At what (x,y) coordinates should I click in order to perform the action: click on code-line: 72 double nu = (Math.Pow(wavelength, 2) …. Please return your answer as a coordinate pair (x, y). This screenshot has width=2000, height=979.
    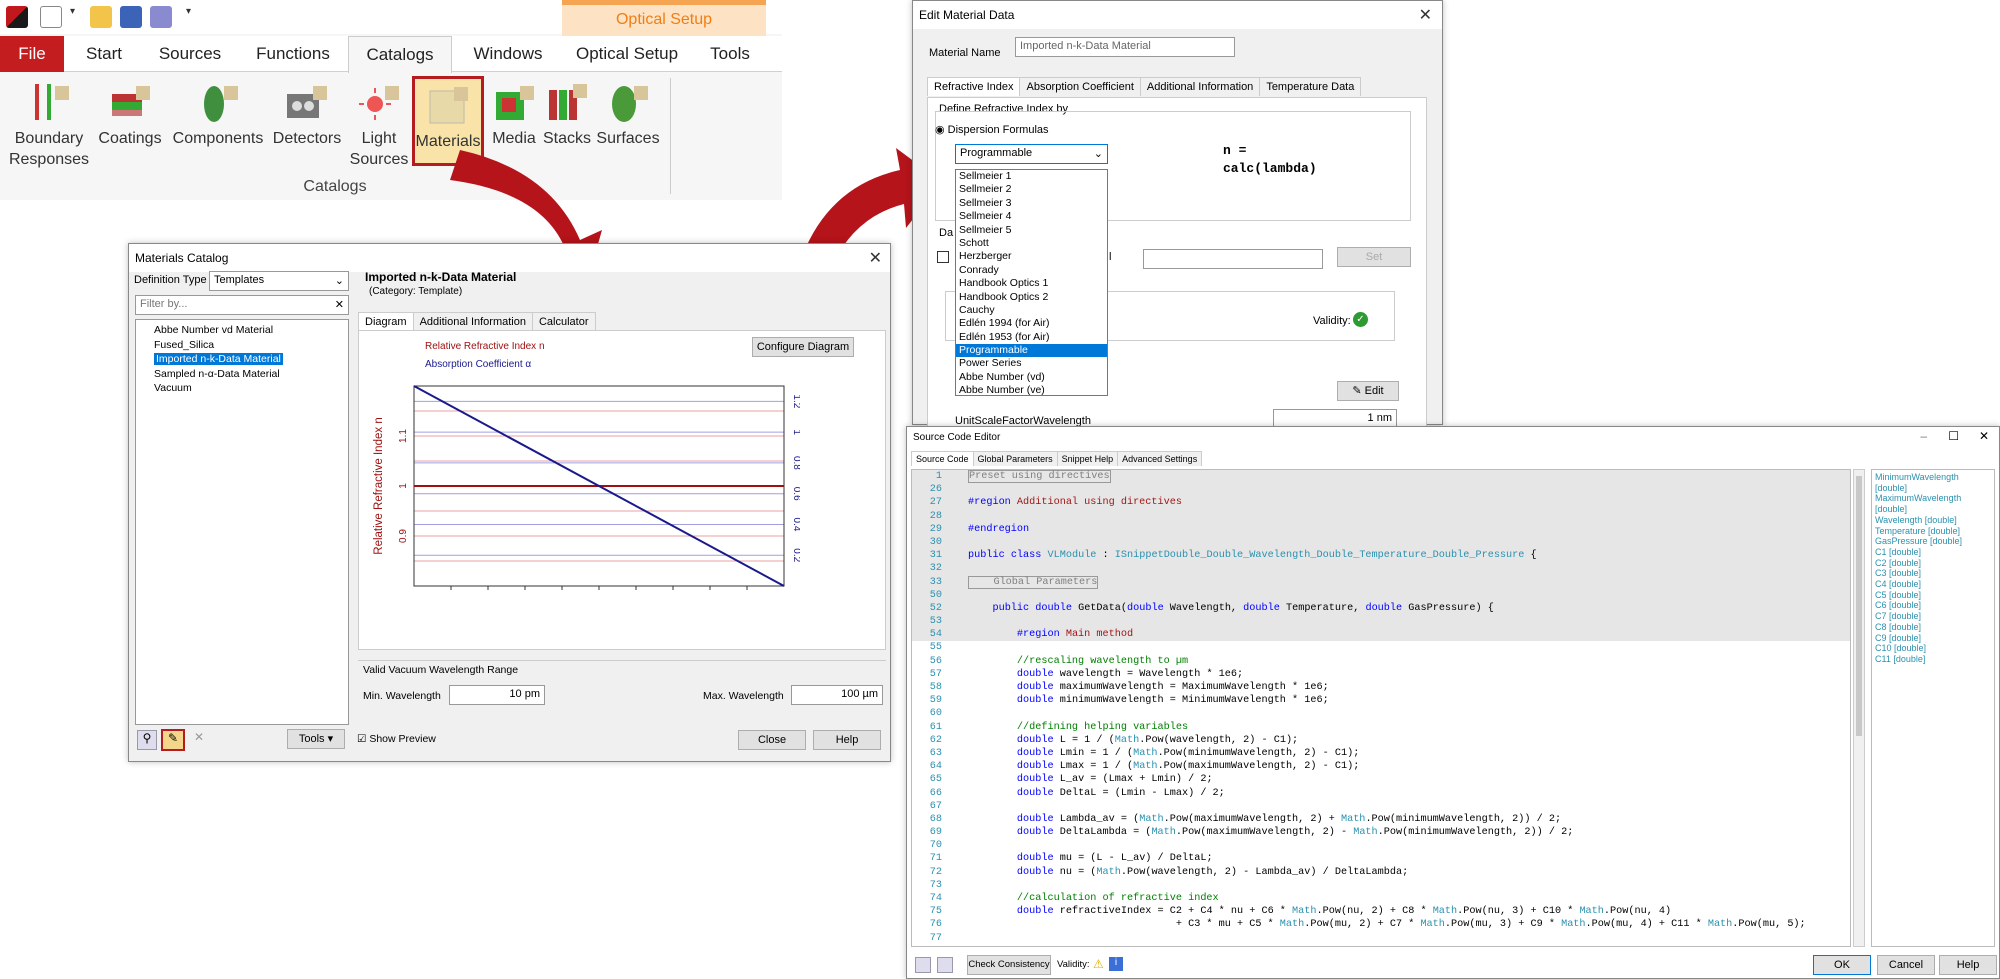
    Looking at the image, I should click on (1381, 872).